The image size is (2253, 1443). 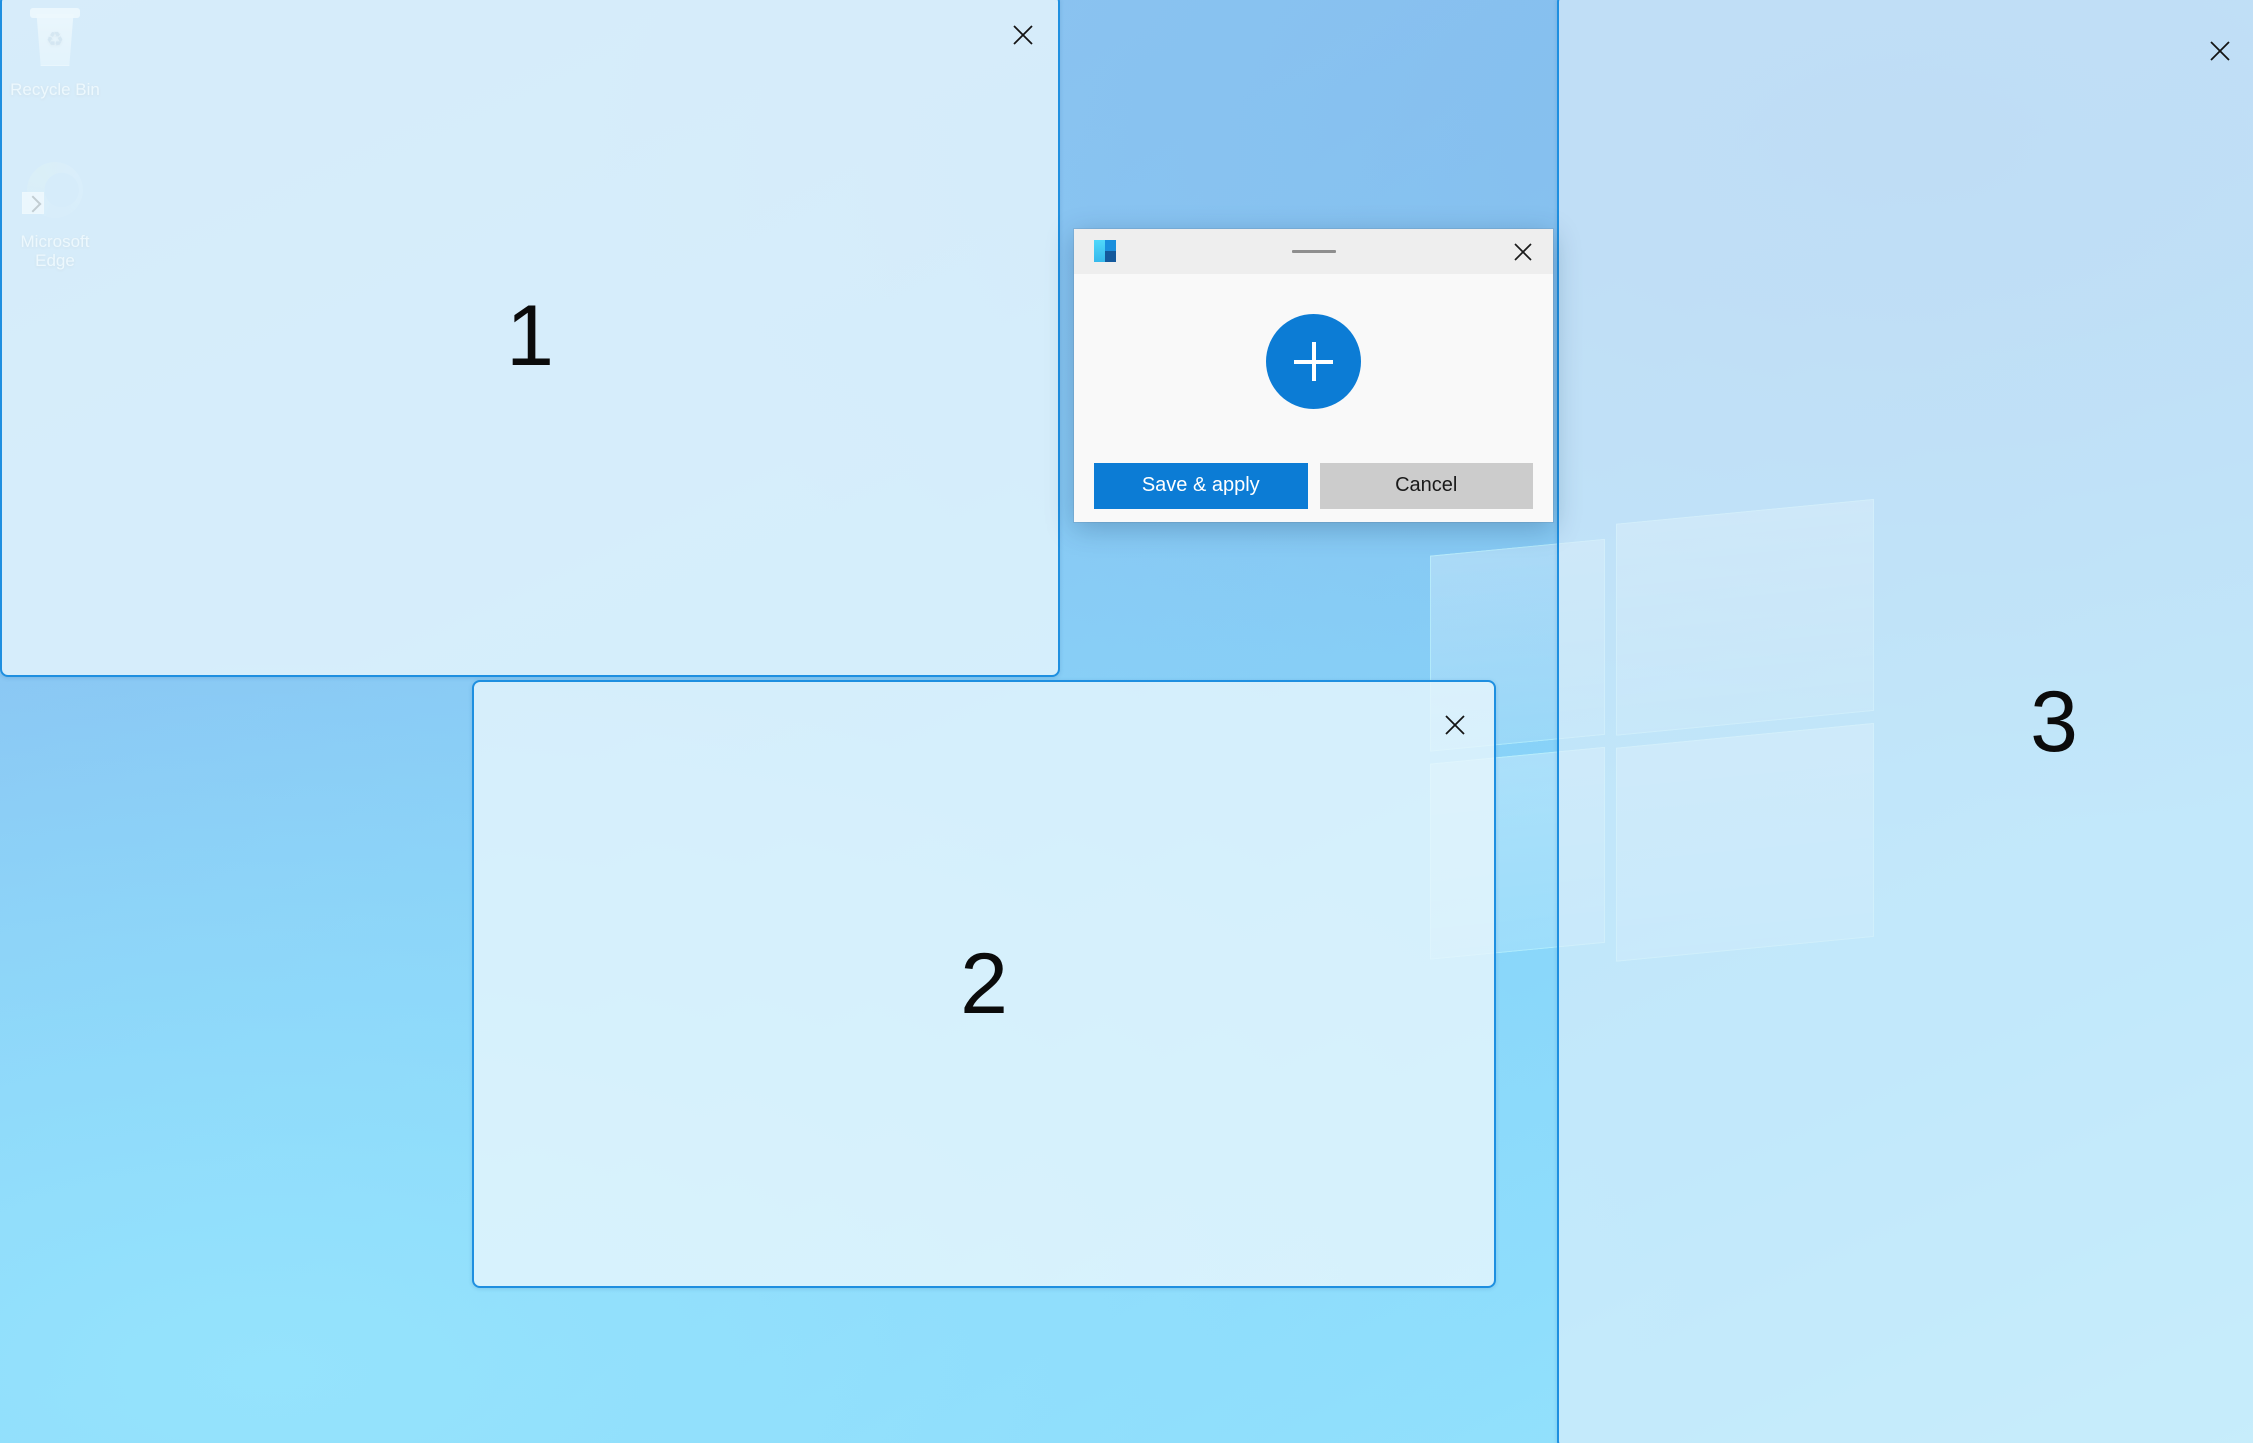 I want to click on cancel-button: Cancel, so click(x=1426, y=485).